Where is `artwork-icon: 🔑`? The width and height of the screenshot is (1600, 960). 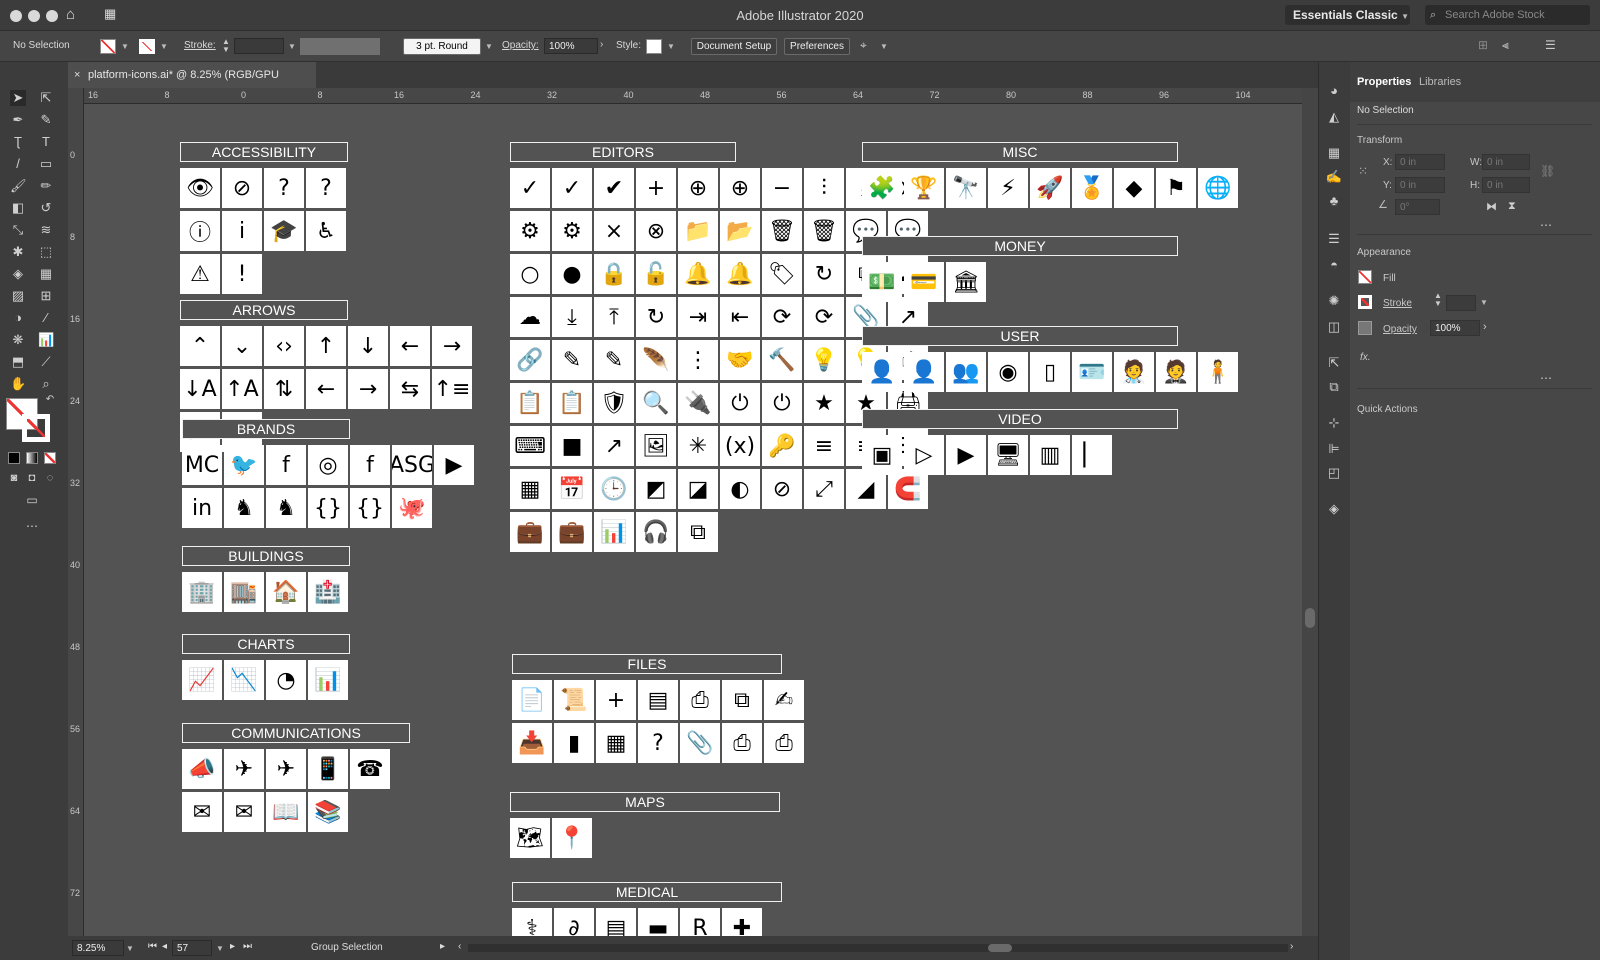 artwork-icon: 🔑 is located at coordinates (782, 446).